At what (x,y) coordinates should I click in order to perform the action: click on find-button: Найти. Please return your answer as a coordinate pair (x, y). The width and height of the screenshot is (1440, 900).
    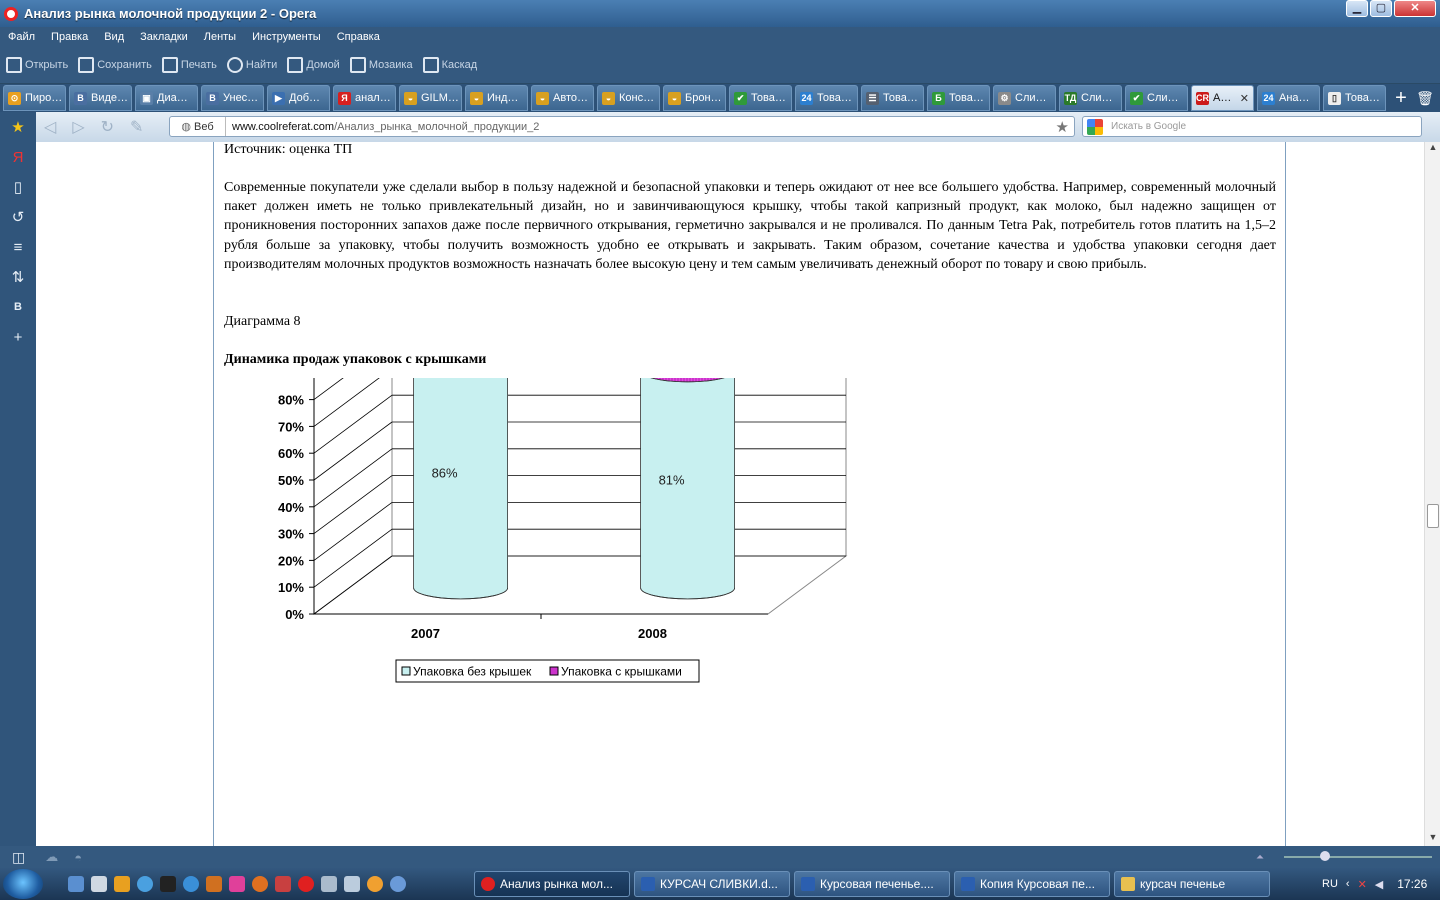
    Looking at the image, I should click on (251, 65).